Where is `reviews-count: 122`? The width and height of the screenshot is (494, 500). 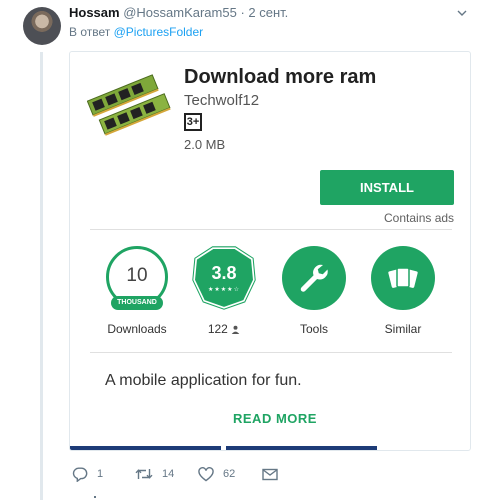 reviews-count: 122 is located at coordinates (224, 329).